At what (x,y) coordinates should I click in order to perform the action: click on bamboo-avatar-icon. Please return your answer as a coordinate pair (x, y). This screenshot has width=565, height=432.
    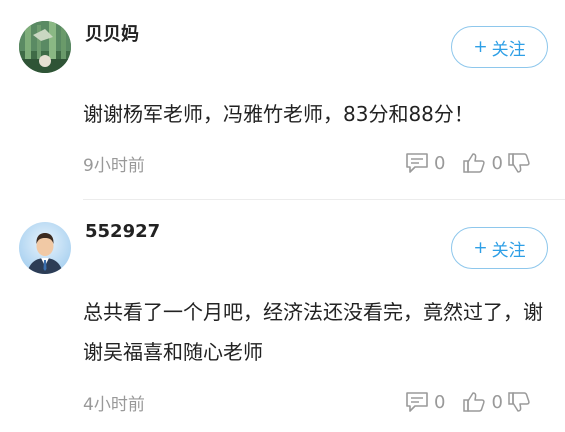
    Looking at the image, I should click on (45, 47).